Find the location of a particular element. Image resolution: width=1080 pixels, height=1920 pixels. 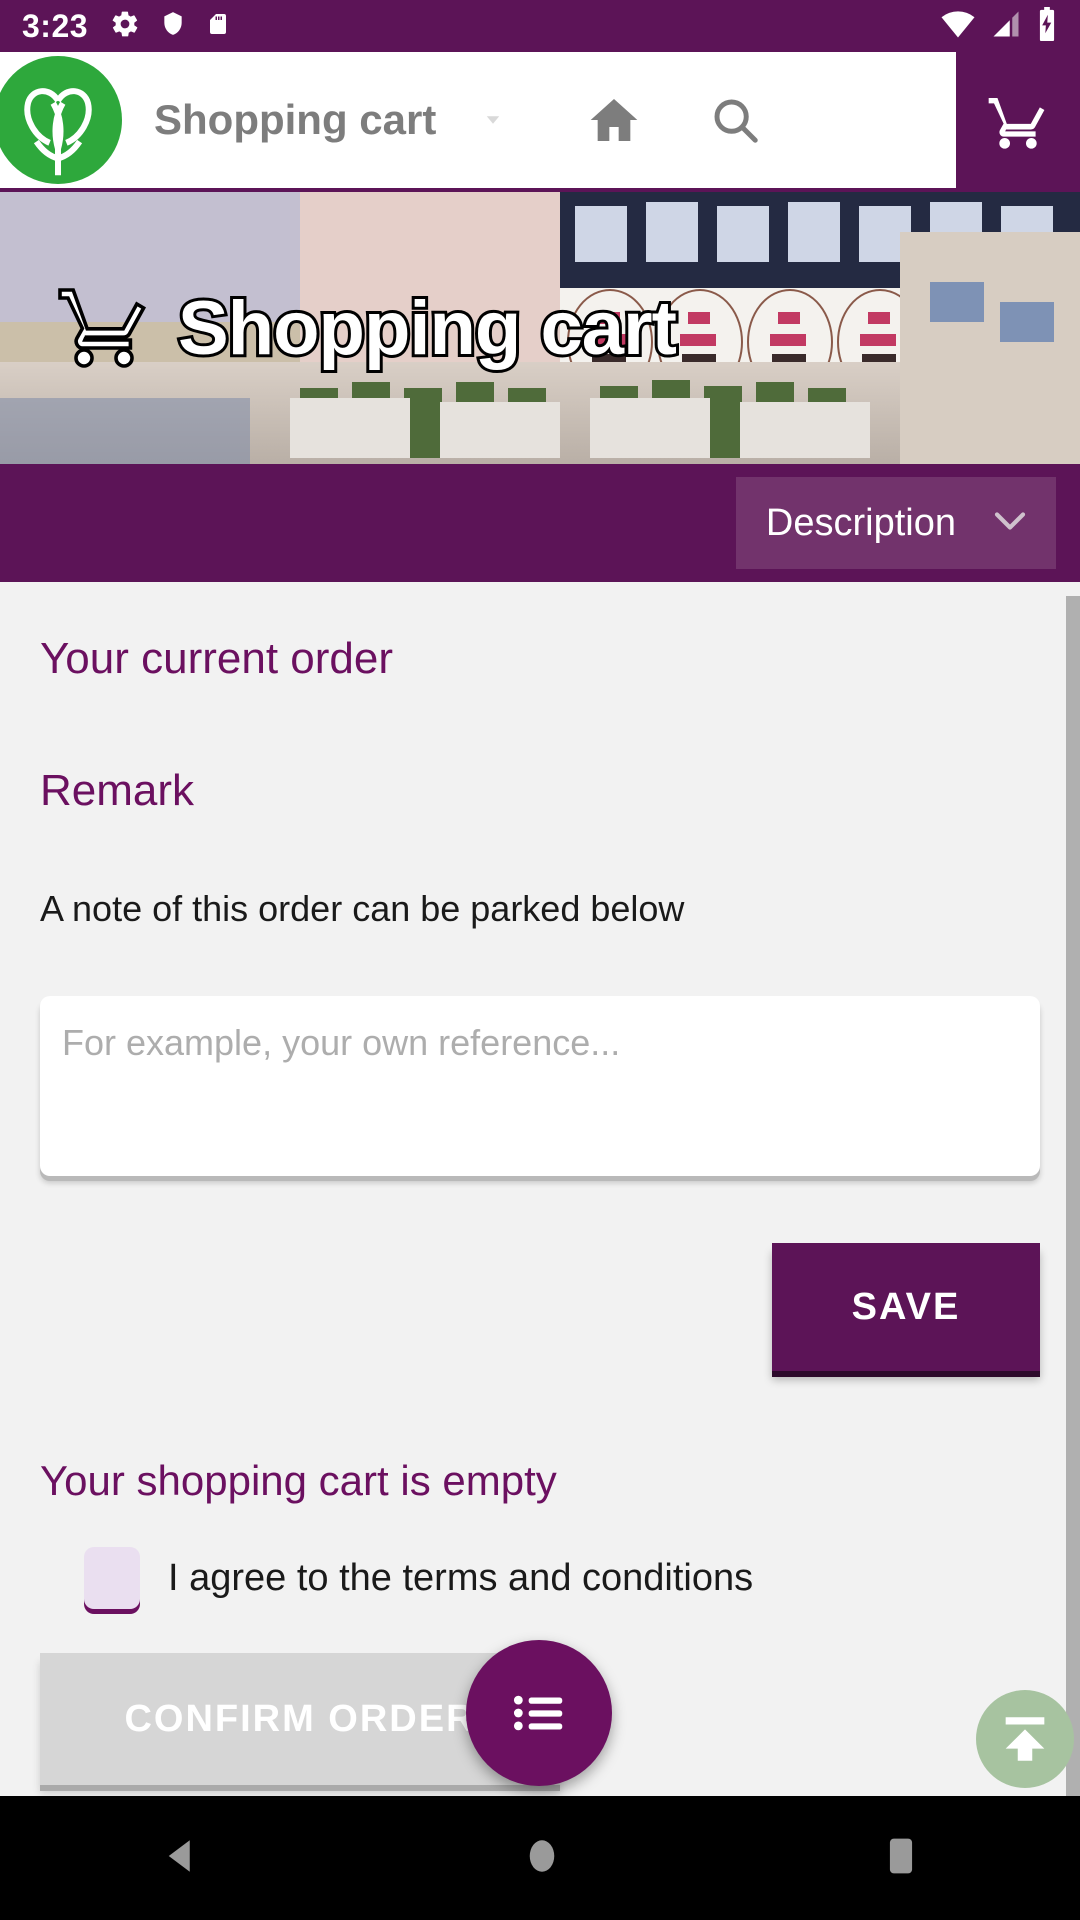

hero-banner: Shopping cart is located at coordinates (540, 328).